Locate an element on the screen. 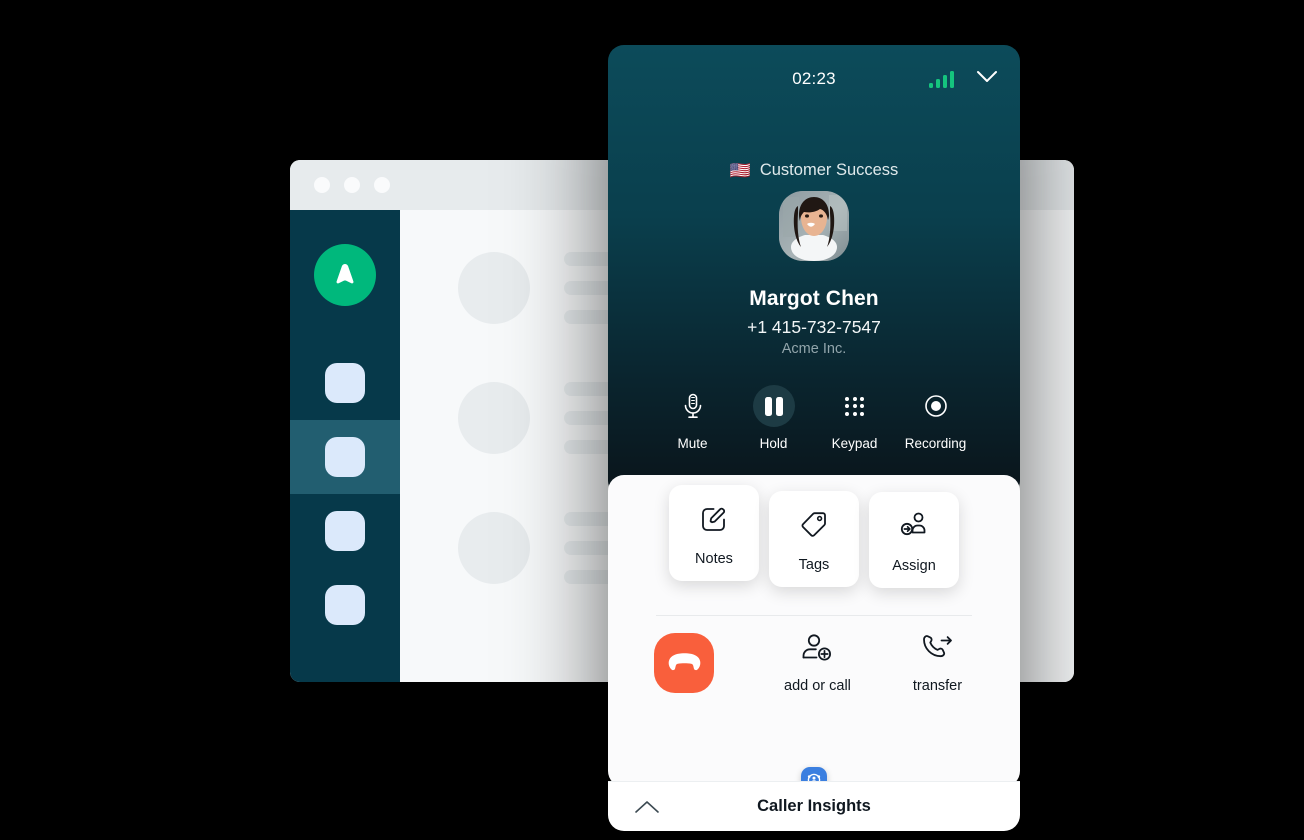  hold-button: Hold is located at coordinates (774, 418).